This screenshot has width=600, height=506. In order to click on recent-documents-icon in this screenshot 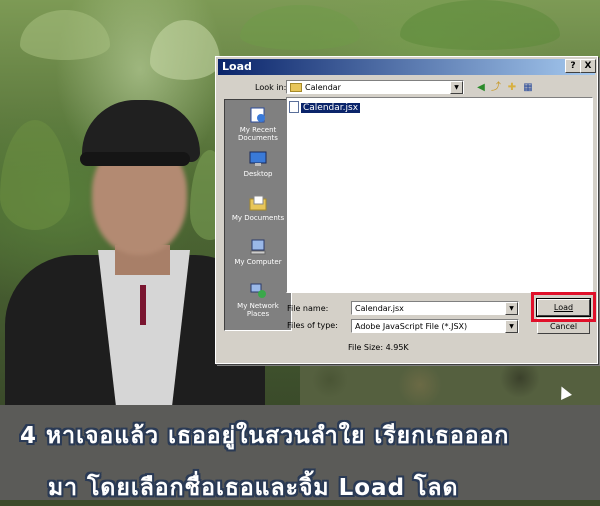, I will do `click(258, 115)`.